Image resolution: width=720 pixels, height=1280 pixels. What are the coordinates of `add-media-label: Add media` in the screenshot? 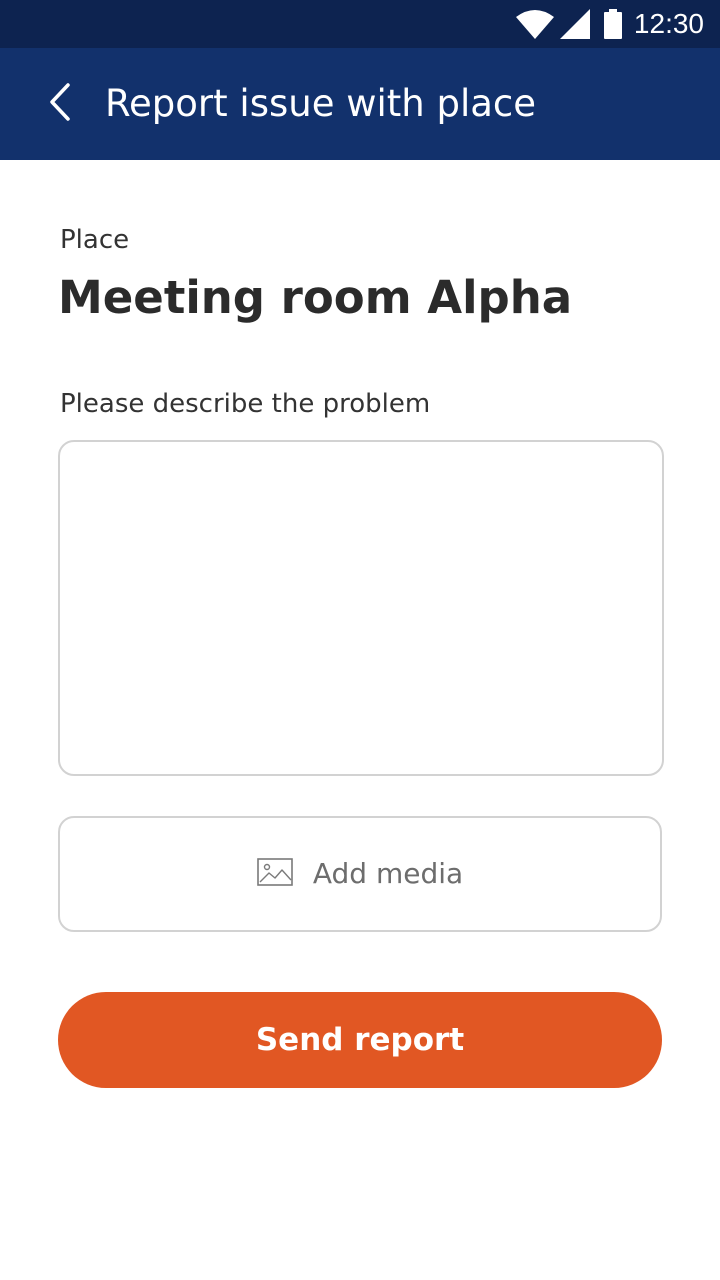 It's located at (388, 873).